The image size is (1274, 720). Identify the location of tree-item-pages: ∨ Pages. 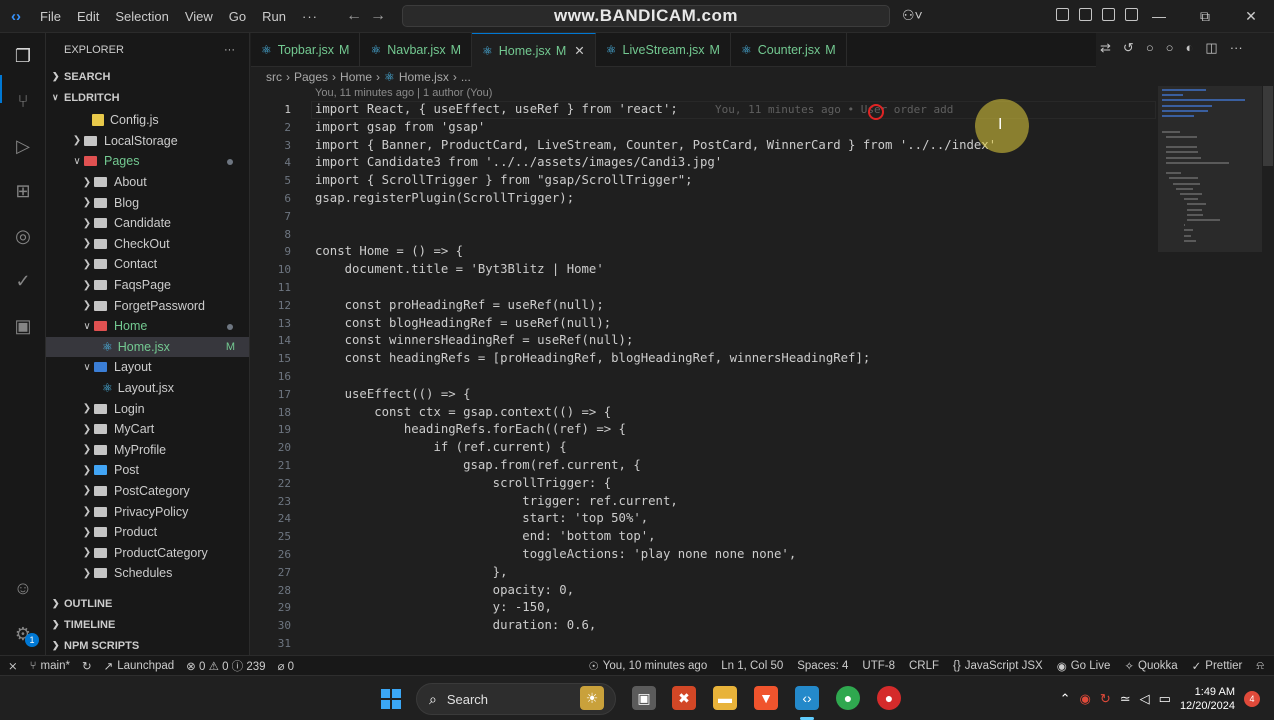
(147, 161).